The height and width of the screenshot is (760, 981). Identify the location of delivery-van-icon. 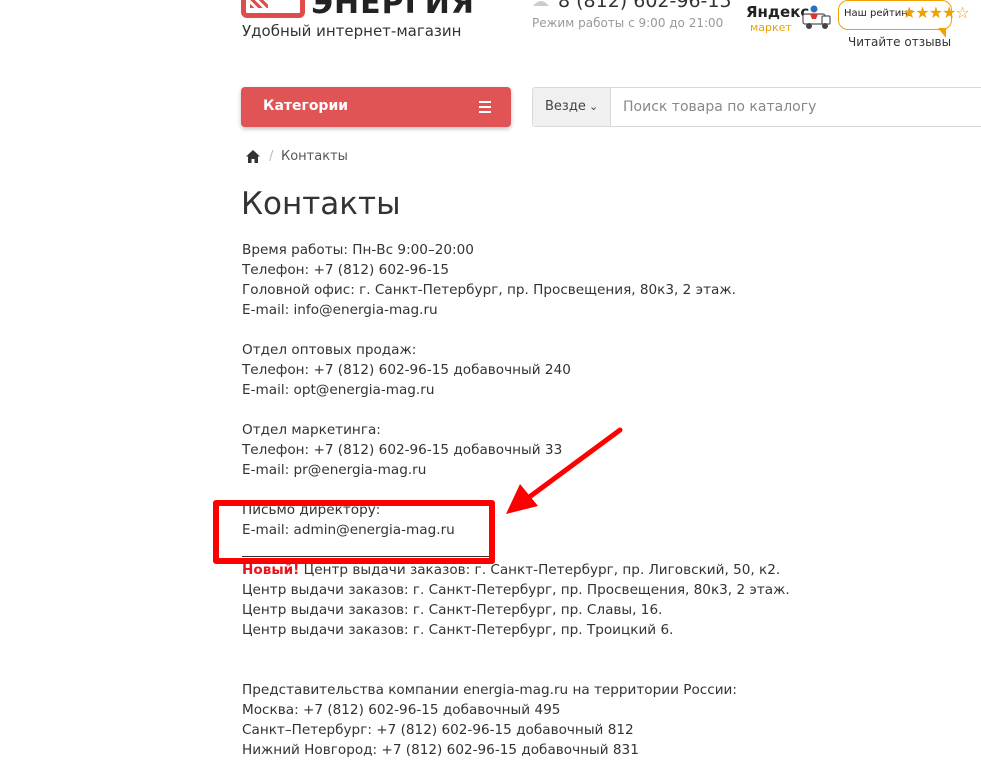
(816, 17).